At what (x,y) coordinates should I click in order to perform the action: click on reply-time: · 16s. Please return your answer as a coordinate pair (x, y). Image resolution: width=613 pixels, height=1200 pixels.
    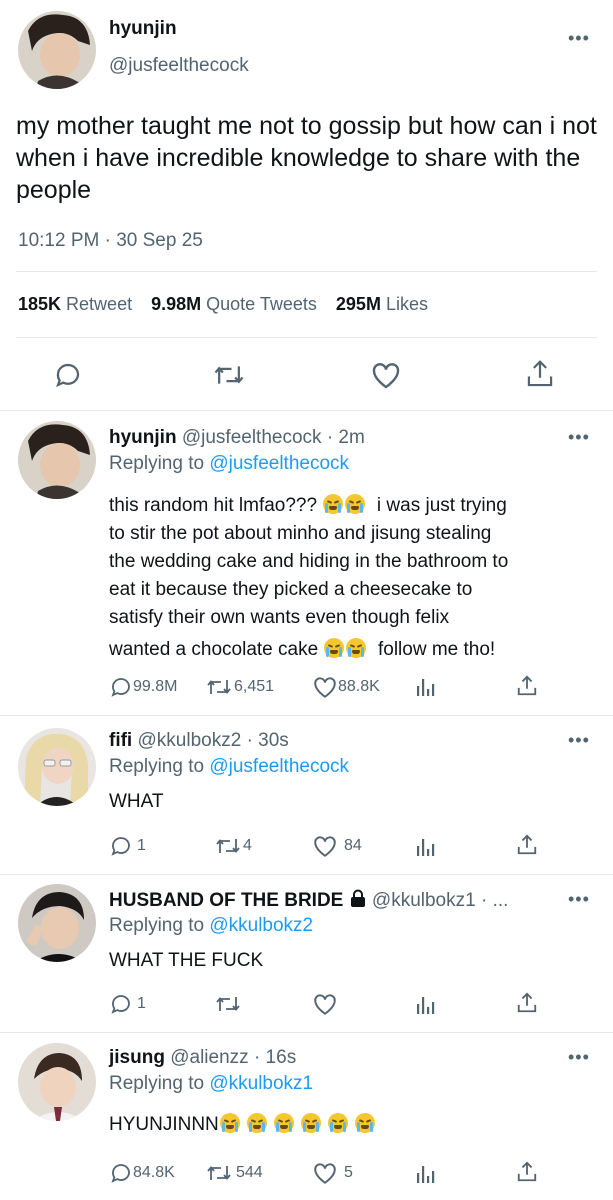
    Looking at the image, I should click on (275, 1057).